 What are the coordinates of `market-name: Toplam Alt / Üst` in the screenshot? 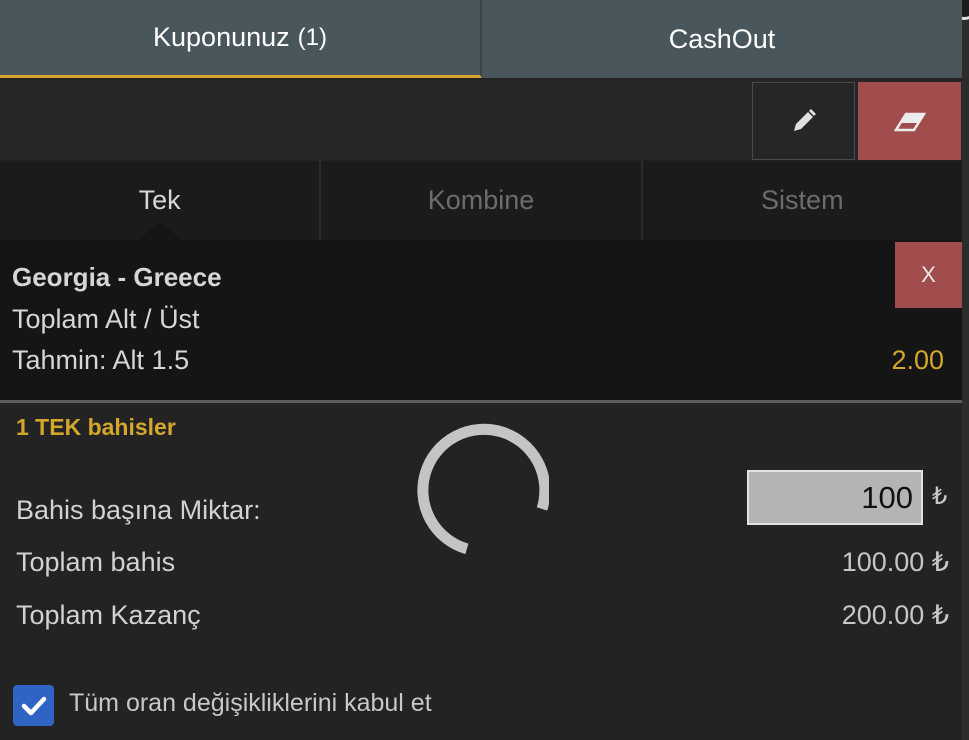 It's located at (106, 319).